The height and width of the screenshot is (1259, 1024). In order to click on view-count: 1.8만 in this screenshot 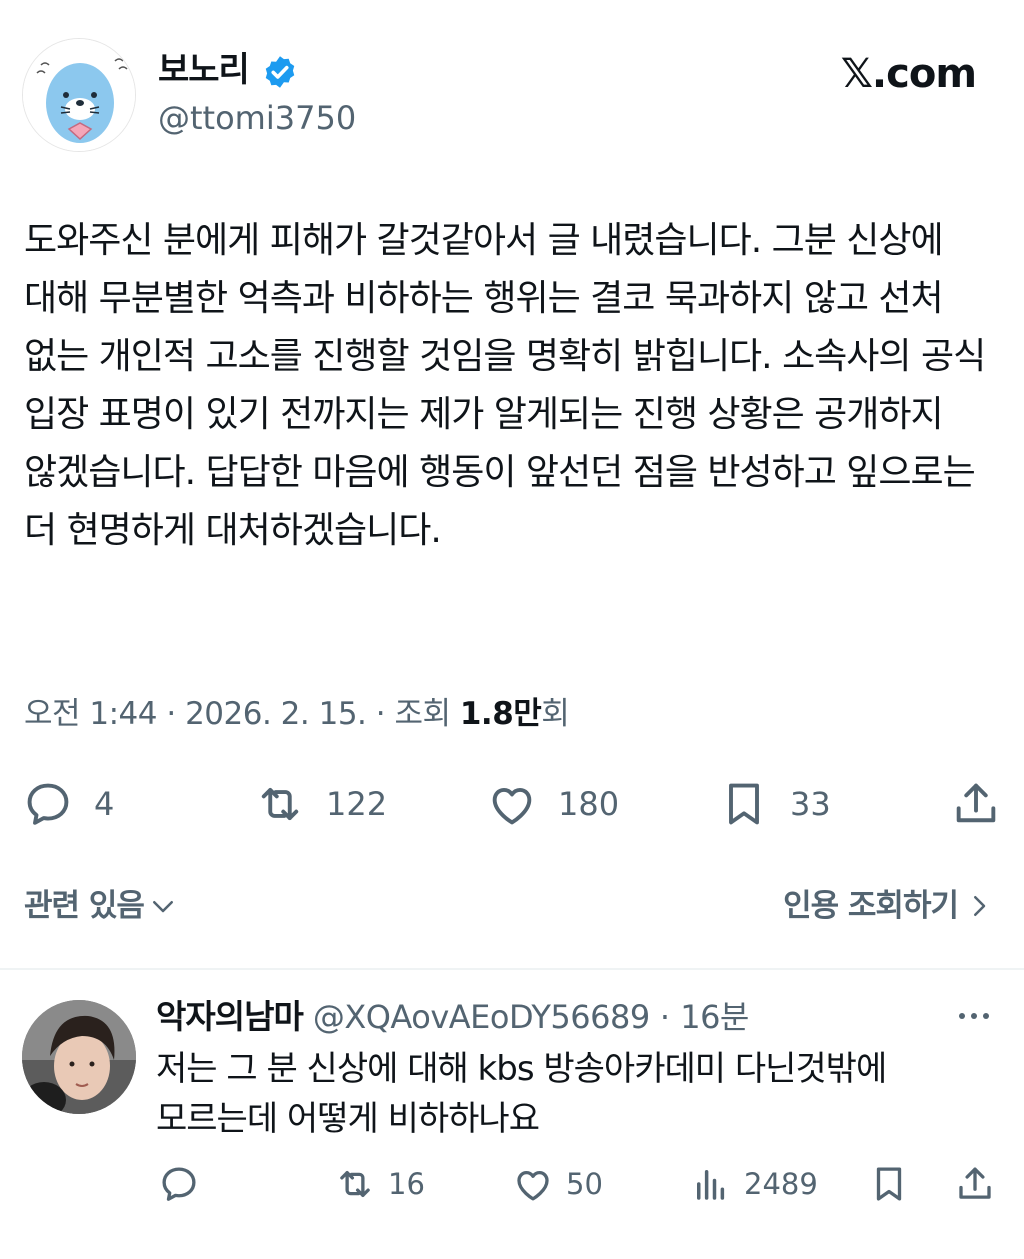, I will do `click(500, 714)`.